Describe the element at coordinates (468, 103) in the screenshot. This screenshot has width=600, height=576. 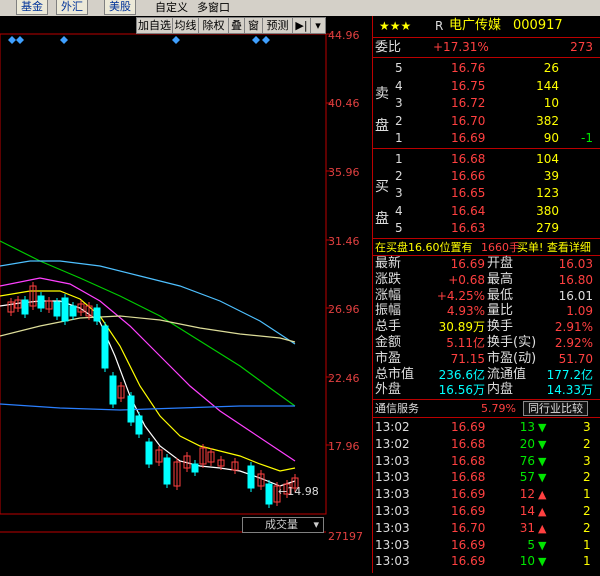
I see `price: 16.72` at that location.